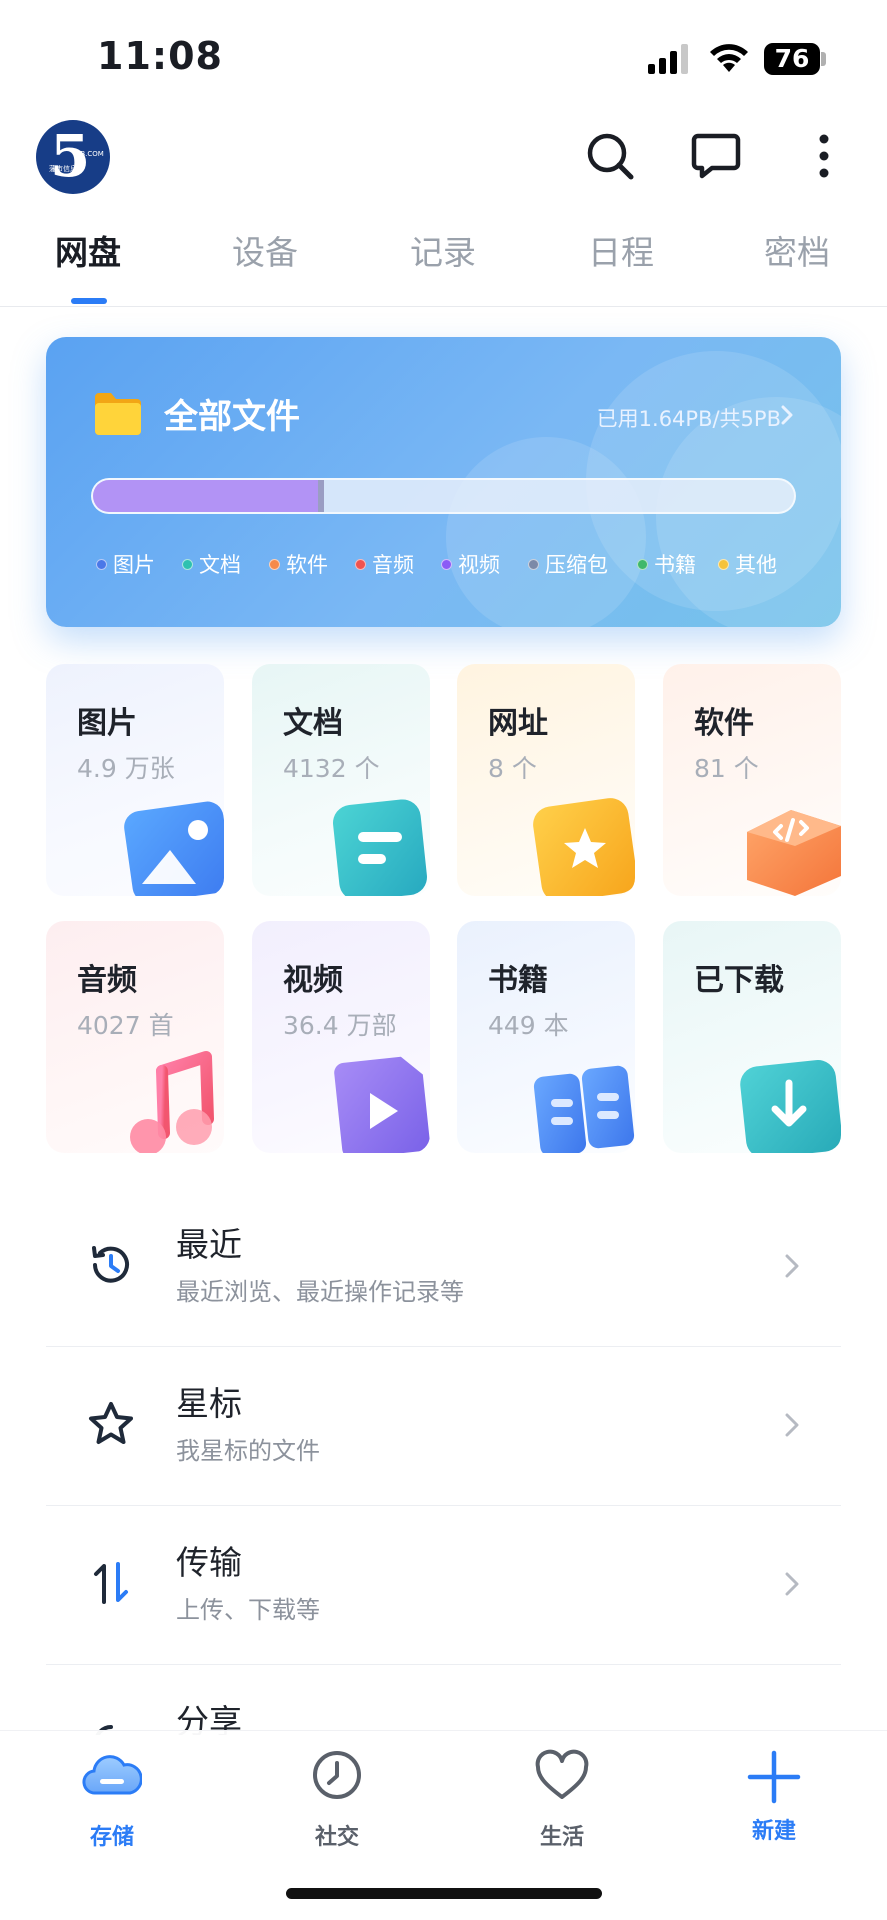  Describe the element at coordinates (88, 250) in the screenshot. I see `tab-wangpan: 网盘` at that location.